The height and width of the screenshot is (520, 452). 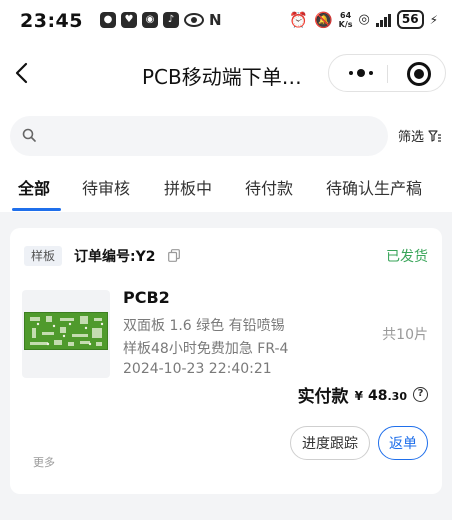 I want to click on app-notification-icon: ●, so click(x=108, y=20).